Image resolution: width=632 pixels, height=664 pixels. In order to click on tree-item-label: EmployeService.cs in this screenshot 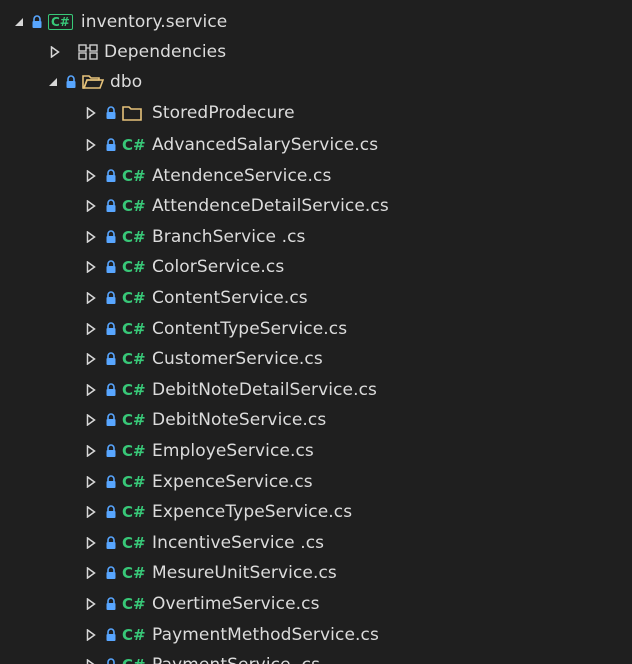, I will do `click(233, 451)`.